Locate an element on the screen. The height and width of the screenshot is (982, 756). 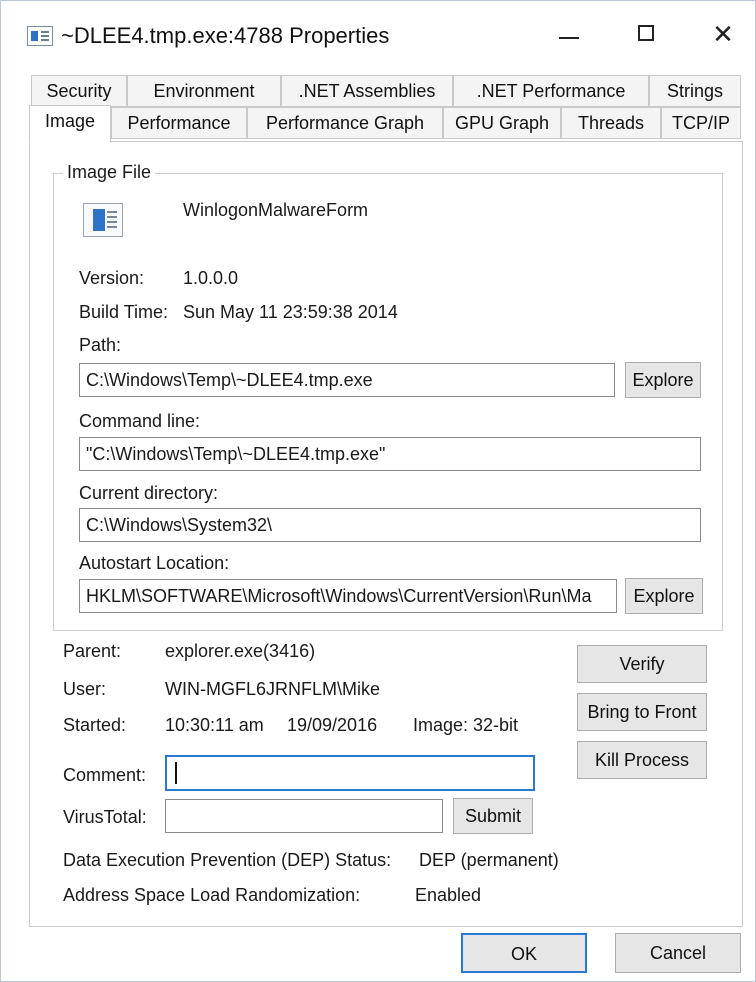
build-time-label: Build Time: is located at coordinates (124, 312).